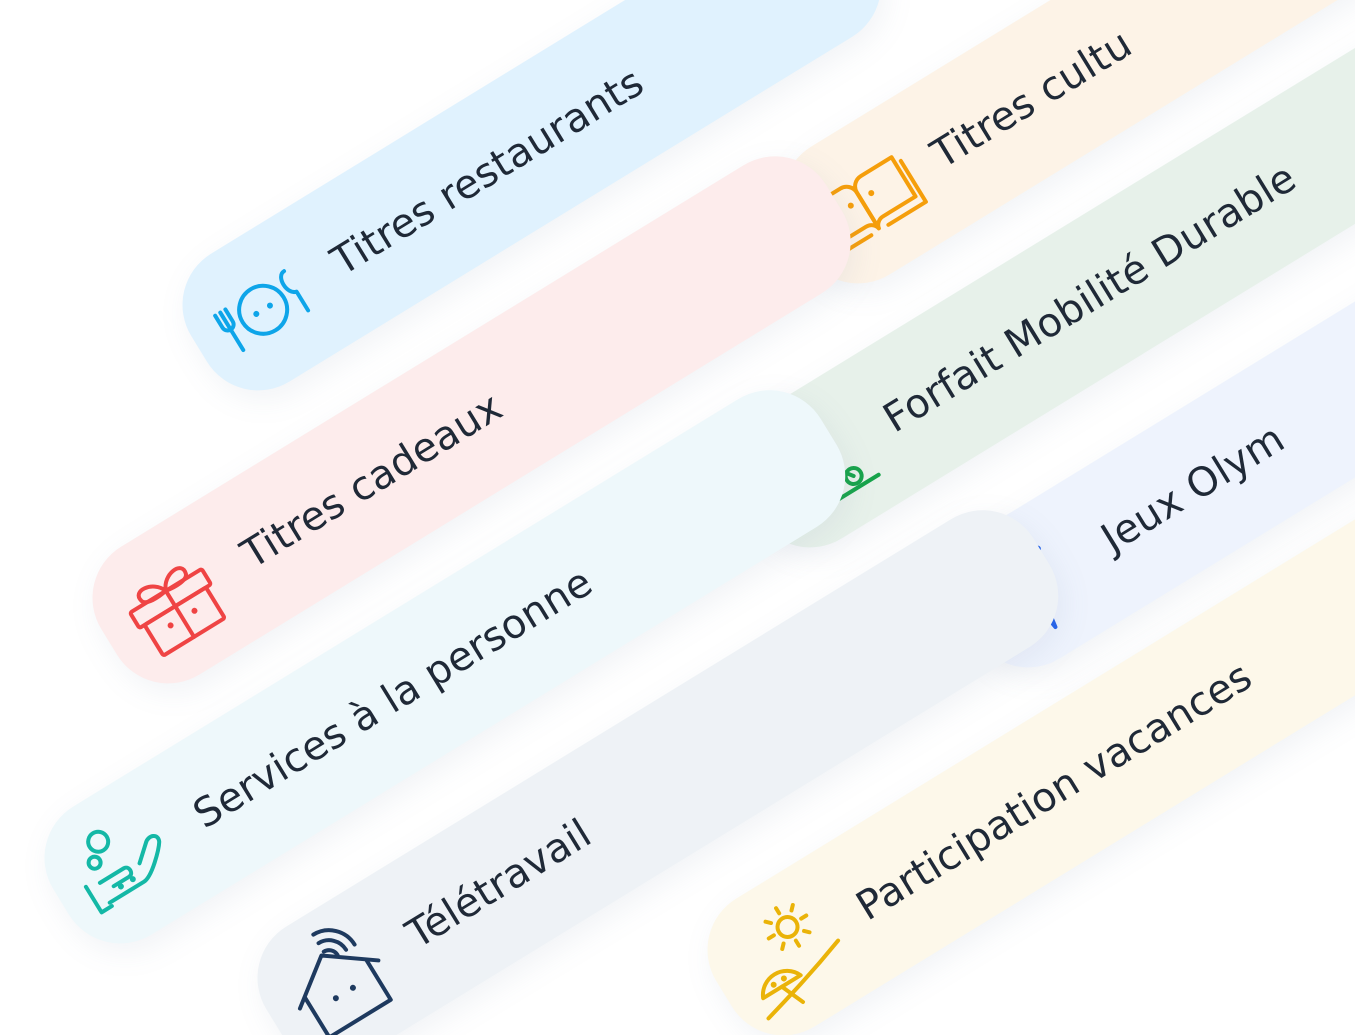 Image resolution: width=1355 pixels, height=1035 pixels. I want to click on card-label: Jeux Olym, so click(1193, 488).